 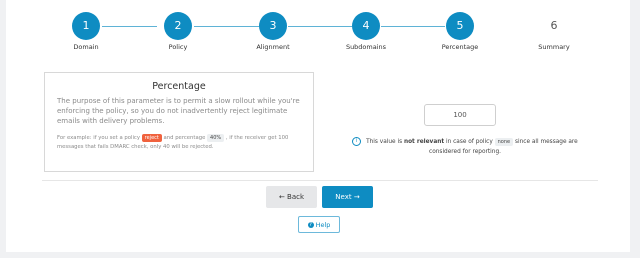 What do you see at coordinates (178, 47) in the screenshot?
I see `step-label: Policy` at bounding box center [178, 47].